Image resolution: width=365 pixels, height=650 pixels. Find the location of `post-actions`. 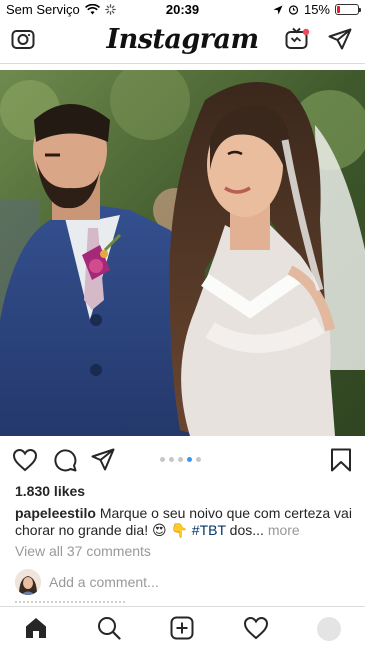

post-actions is located at coordinates (182, 460).